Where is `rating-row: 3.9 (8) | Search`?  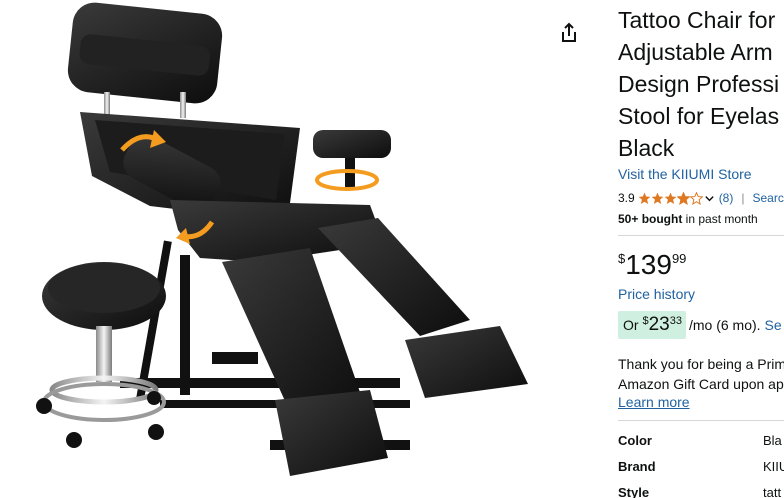 rating-row: 3.9 (8) | Search is located at coordinates (701, 198).